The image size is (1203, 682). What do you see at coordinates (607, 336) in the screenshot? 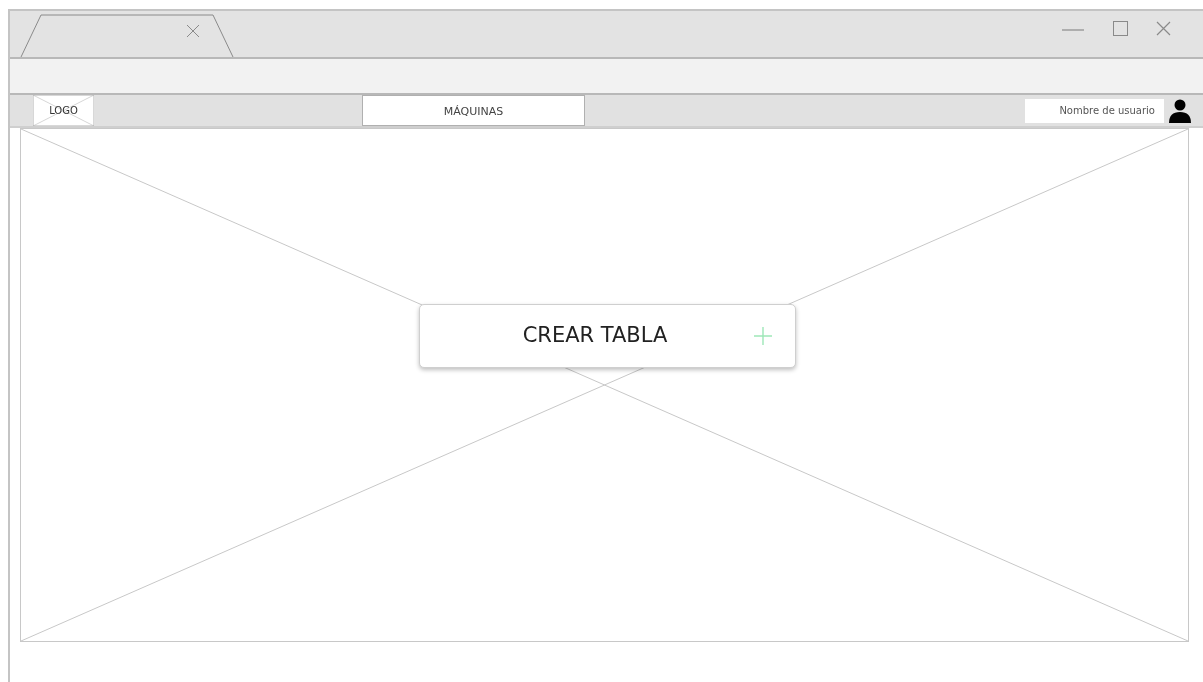
I see `create-table-button: CREAR TABLA` at bounding box center [607, 336].